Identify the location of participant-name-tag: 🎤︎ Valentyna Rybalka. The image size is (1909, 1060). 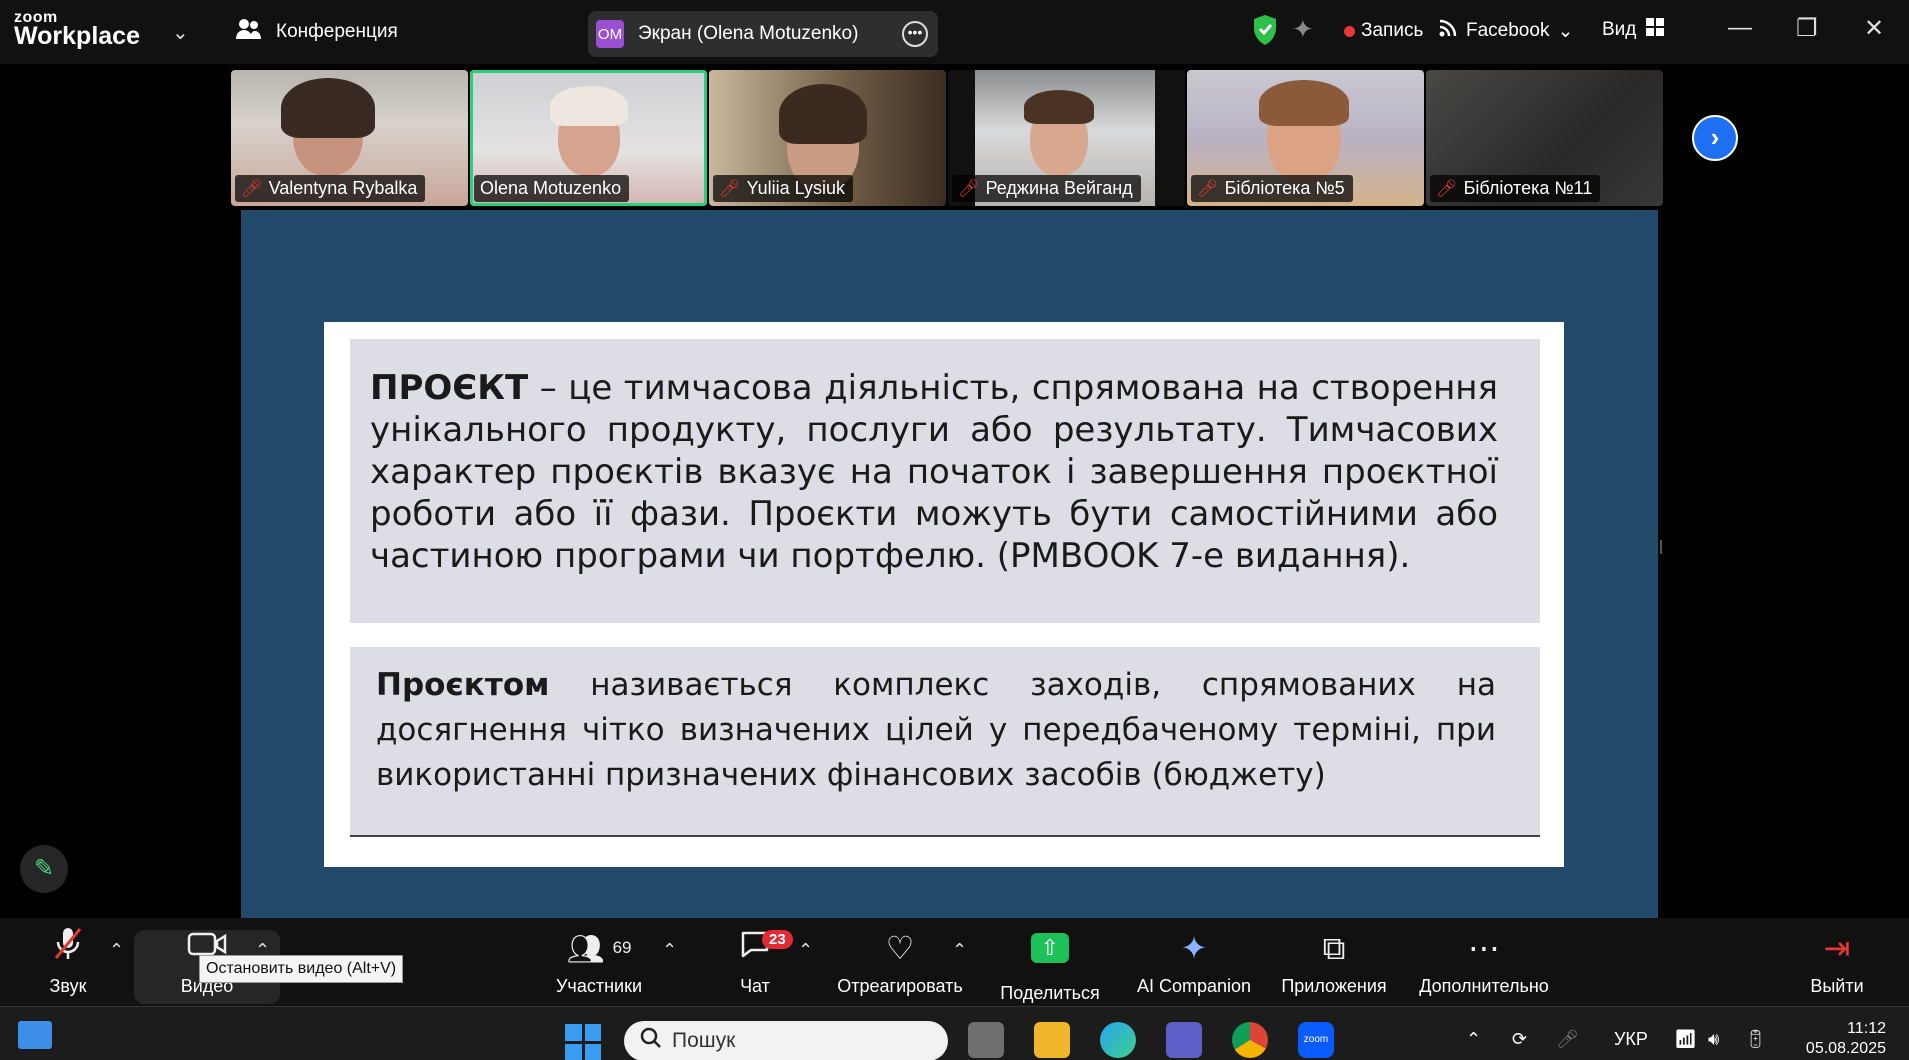
(330, 188).